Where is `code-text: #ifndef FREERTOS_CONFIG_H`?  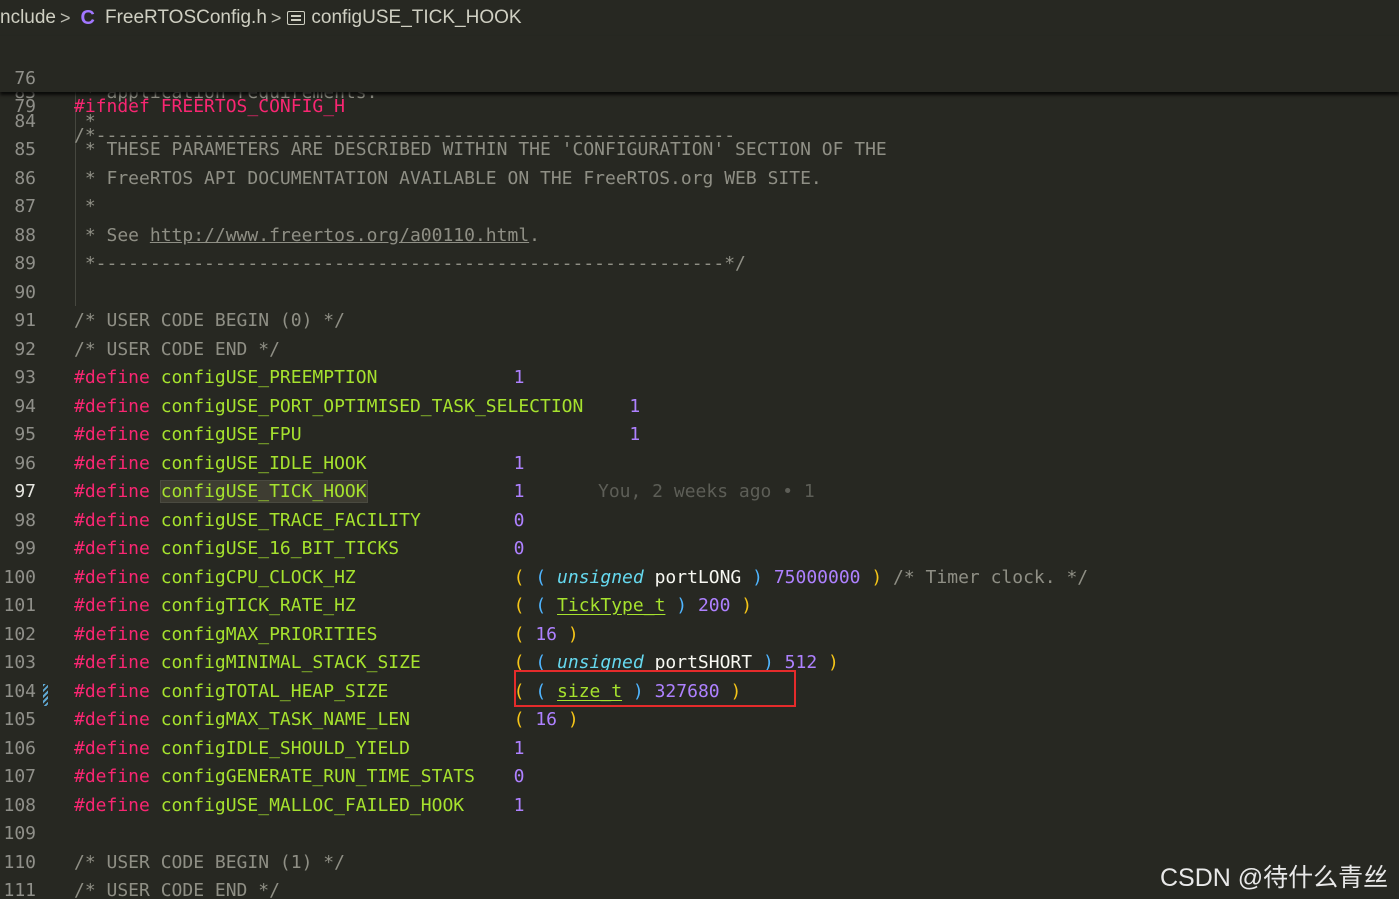
code-text: #ifndef FREERTOS_CONFIG_H is located at coordinates (209, 106).